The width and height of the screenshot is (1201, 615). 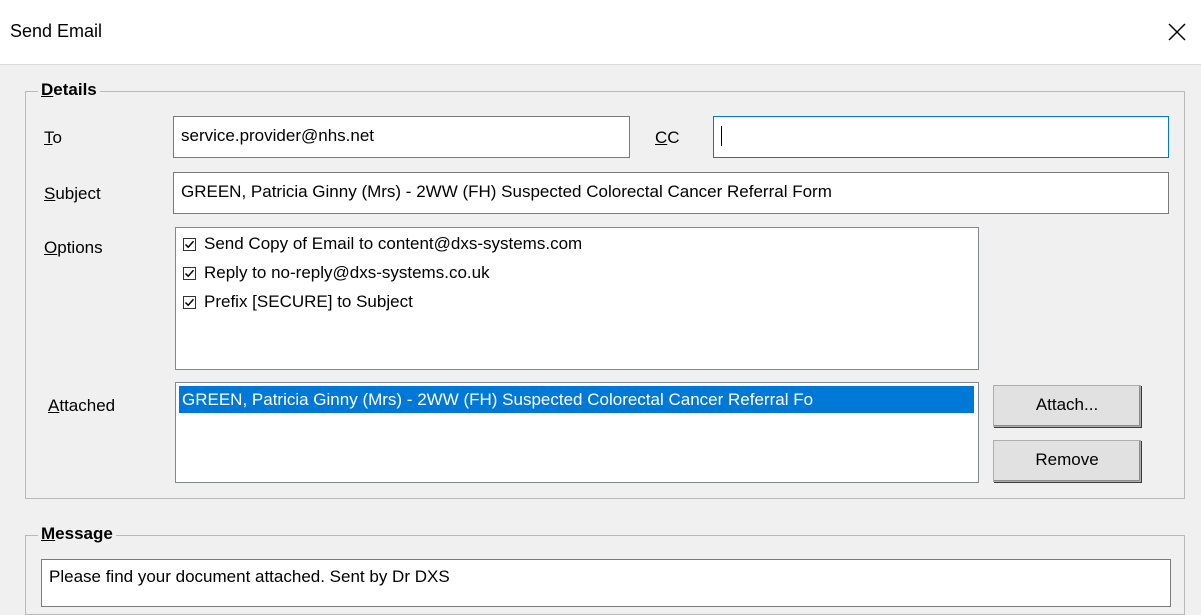 I want to click on cc-field, so click(x=941, y=137).